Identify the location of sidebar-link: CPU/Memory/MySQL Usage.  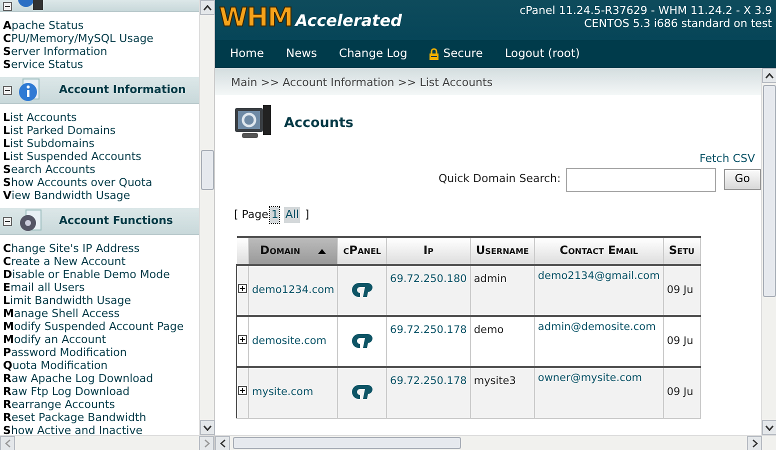
(101, 38).